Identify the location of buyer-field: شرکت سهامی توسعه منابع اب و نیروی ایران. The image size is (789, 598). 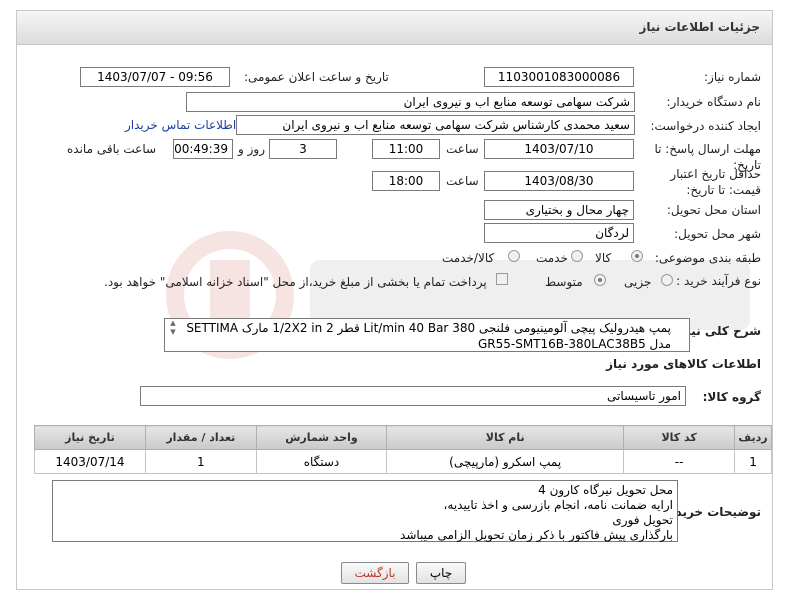
(410, 102).